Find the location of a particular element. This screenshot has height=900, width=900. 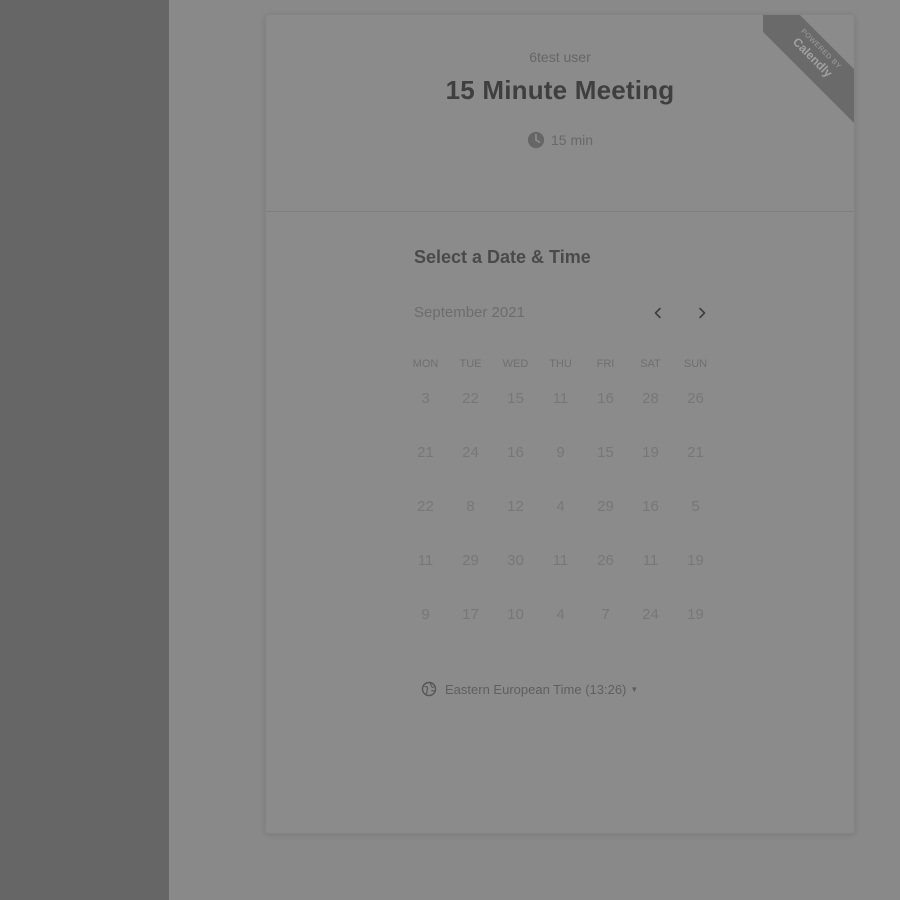

next-month-button is located at coordinates (702, 313).